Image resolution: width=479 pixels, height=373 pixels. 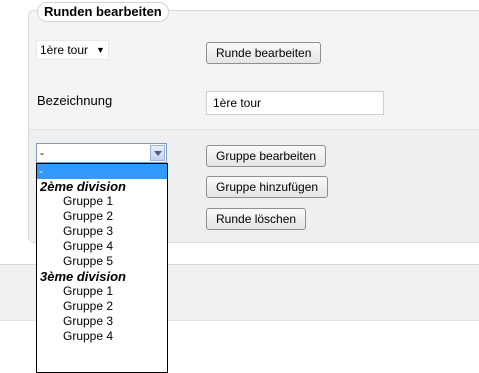 What do you see at coordinates (101, 153) in the screenshot?
I see `group-select: -` at bounding box center [101, 153].